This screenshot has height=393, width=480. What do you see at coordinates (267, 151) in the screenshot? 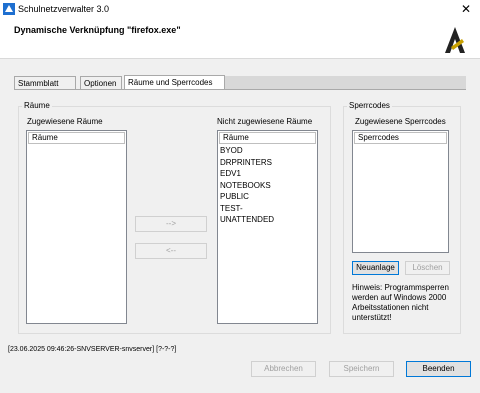
I see `list-item: BYOD` at bounding box center [267, 151].